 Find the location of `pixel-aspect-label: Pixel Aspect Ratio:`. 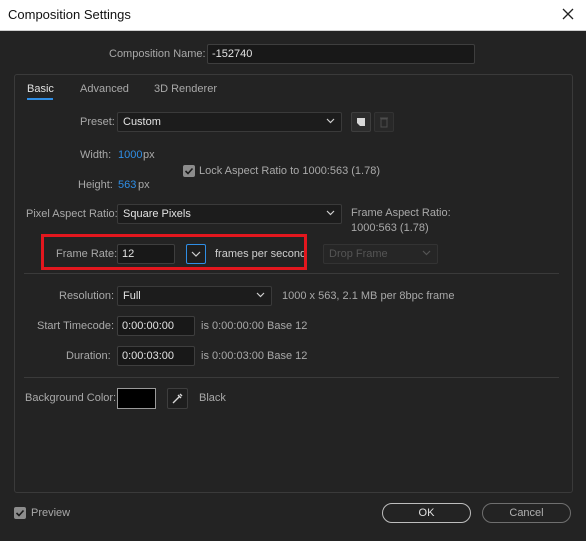

pixel-aspect-label: Pixel Aspect Ratio: is located at coordinates (72, 214).